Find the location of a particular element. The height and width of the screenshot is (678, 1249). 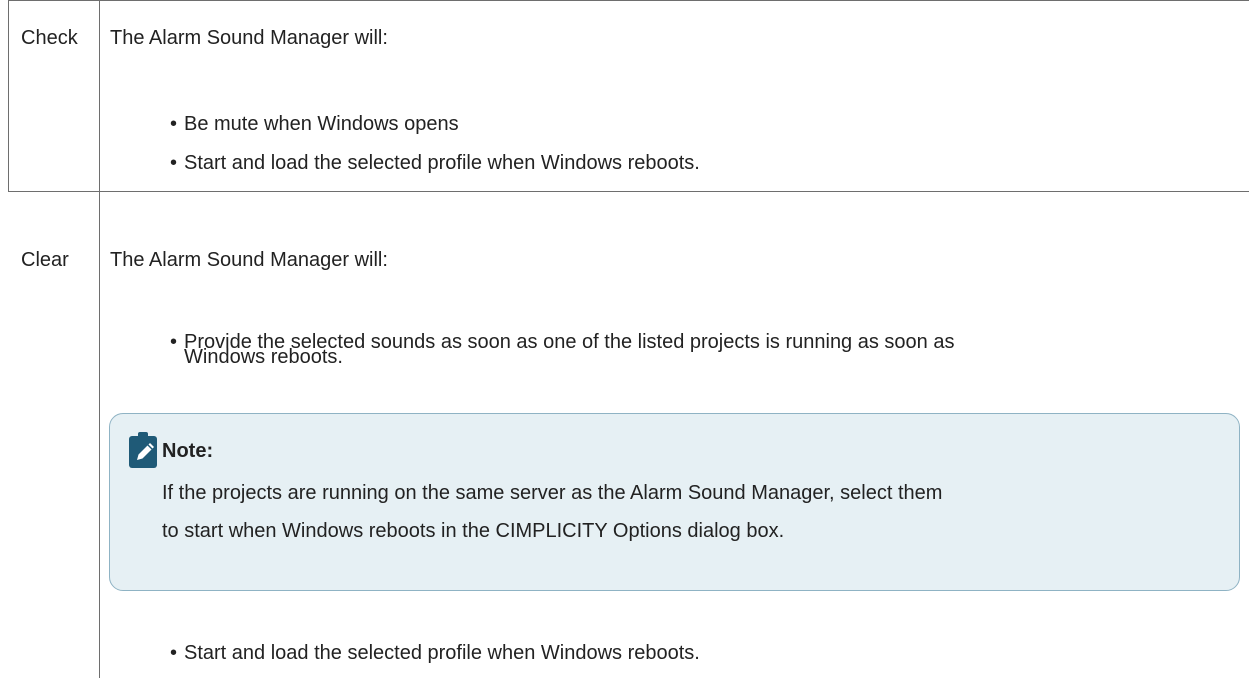

list-item: • Be mute when Windows opens is located at coordinates (314, 124).